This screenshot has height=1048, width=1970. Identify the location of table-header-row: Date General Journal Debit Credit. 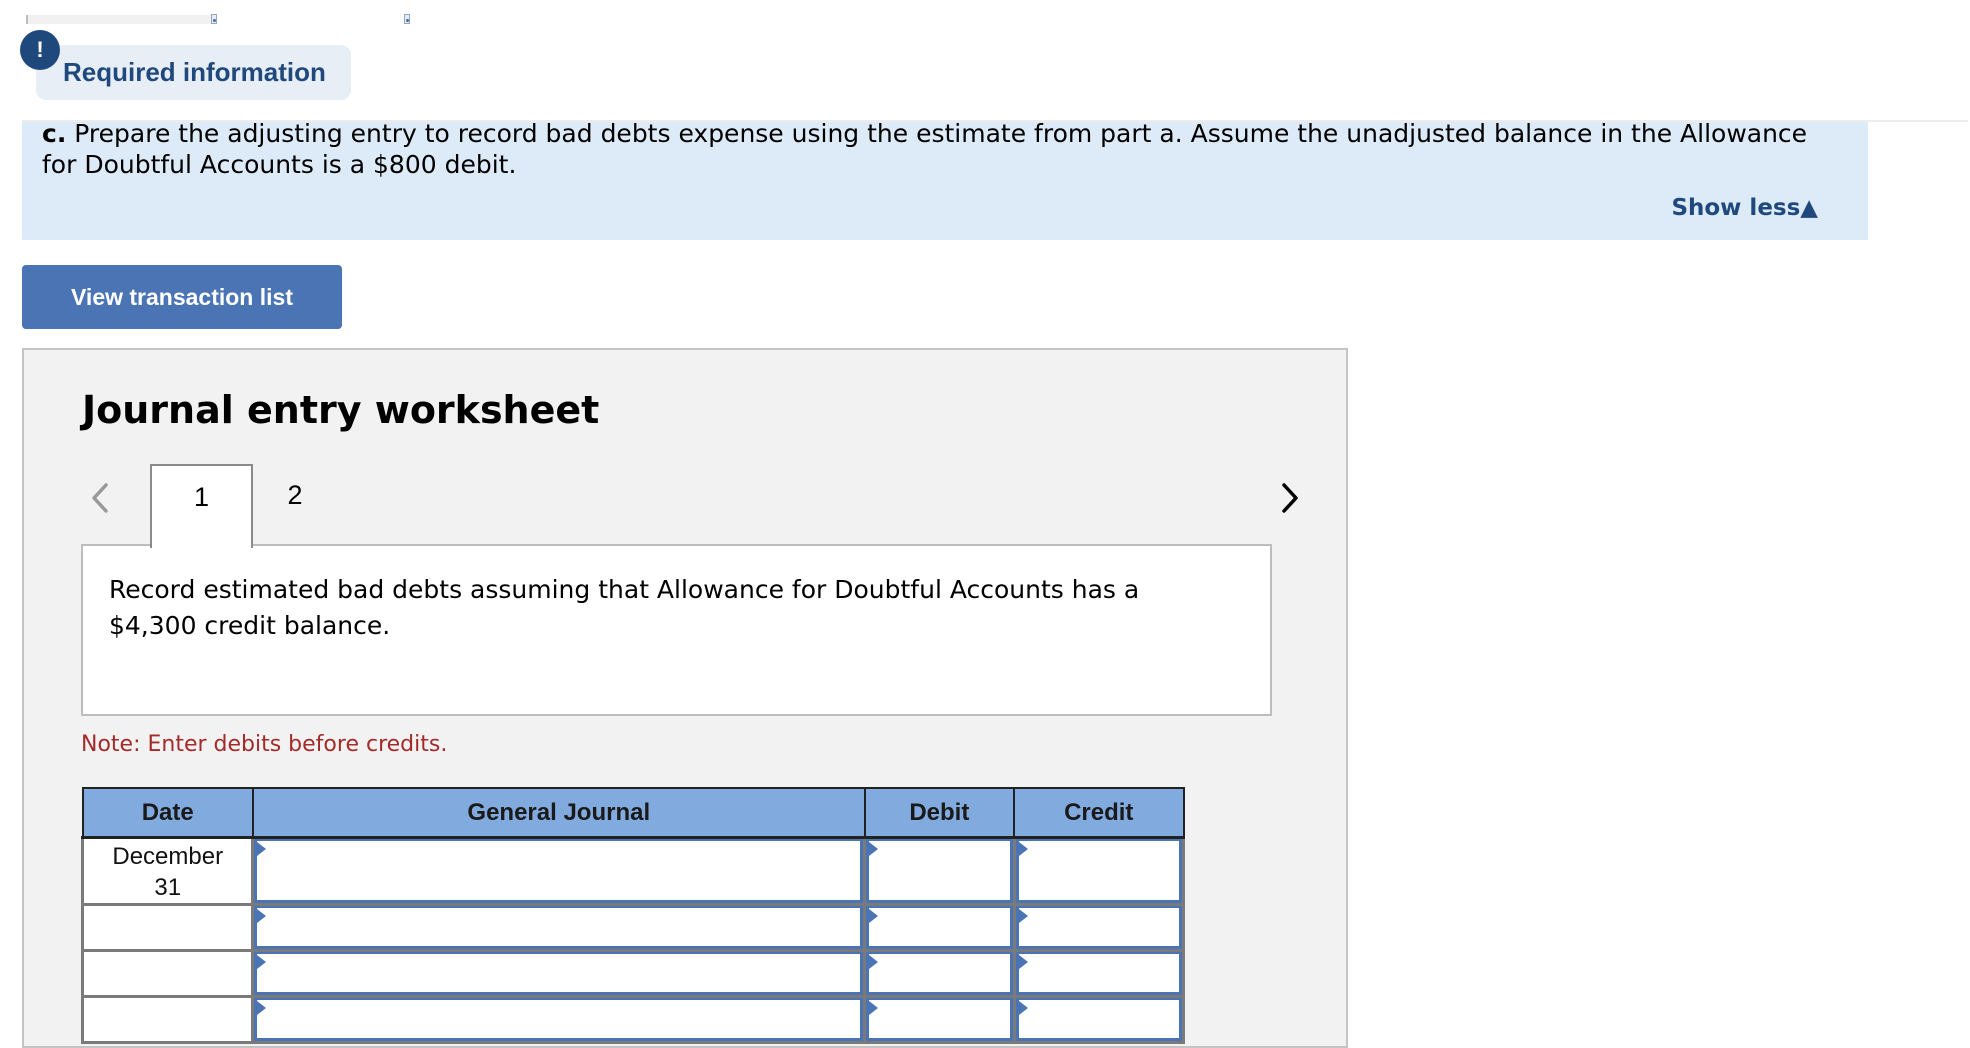
(633, 813).